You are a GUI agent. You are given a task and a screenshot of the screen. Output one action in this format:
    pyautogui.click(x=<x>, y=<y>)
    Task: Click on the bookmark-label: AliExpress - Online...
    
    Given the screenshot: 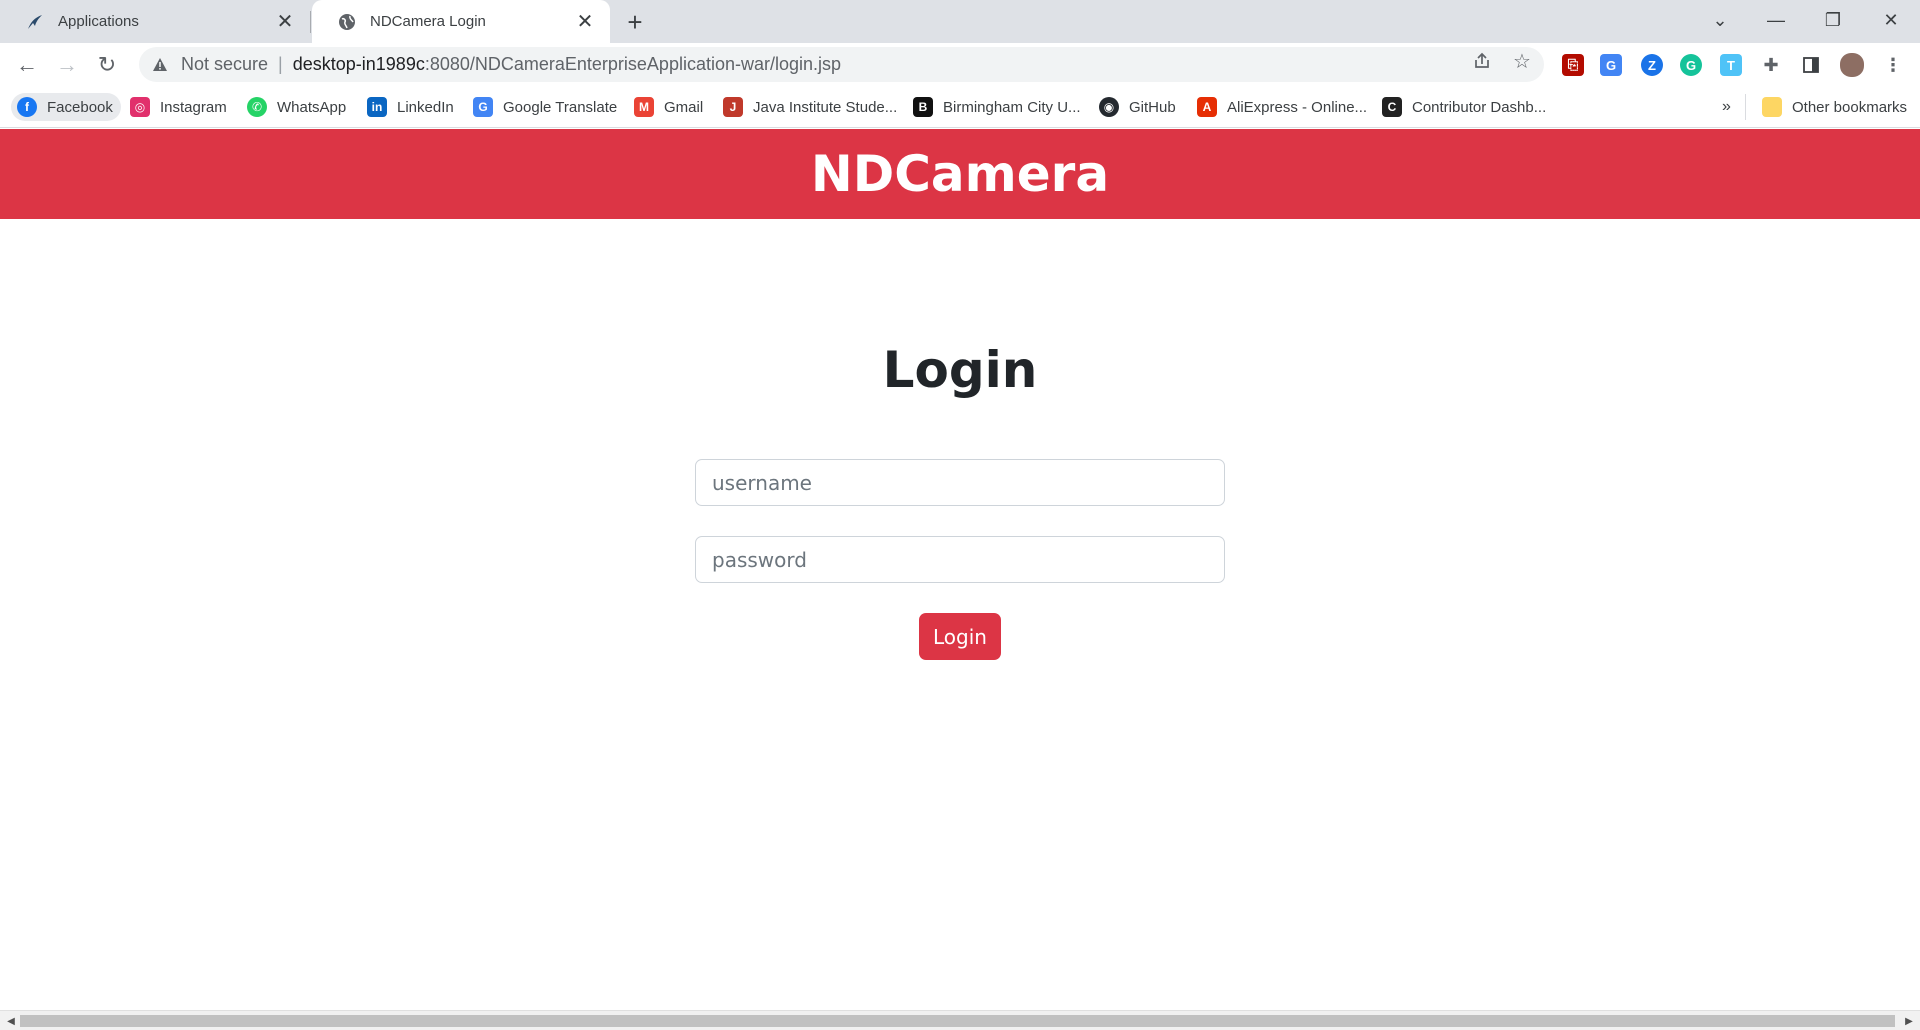 What is the action you would take?
    pyautogui.click(x=1297, y=107)
    